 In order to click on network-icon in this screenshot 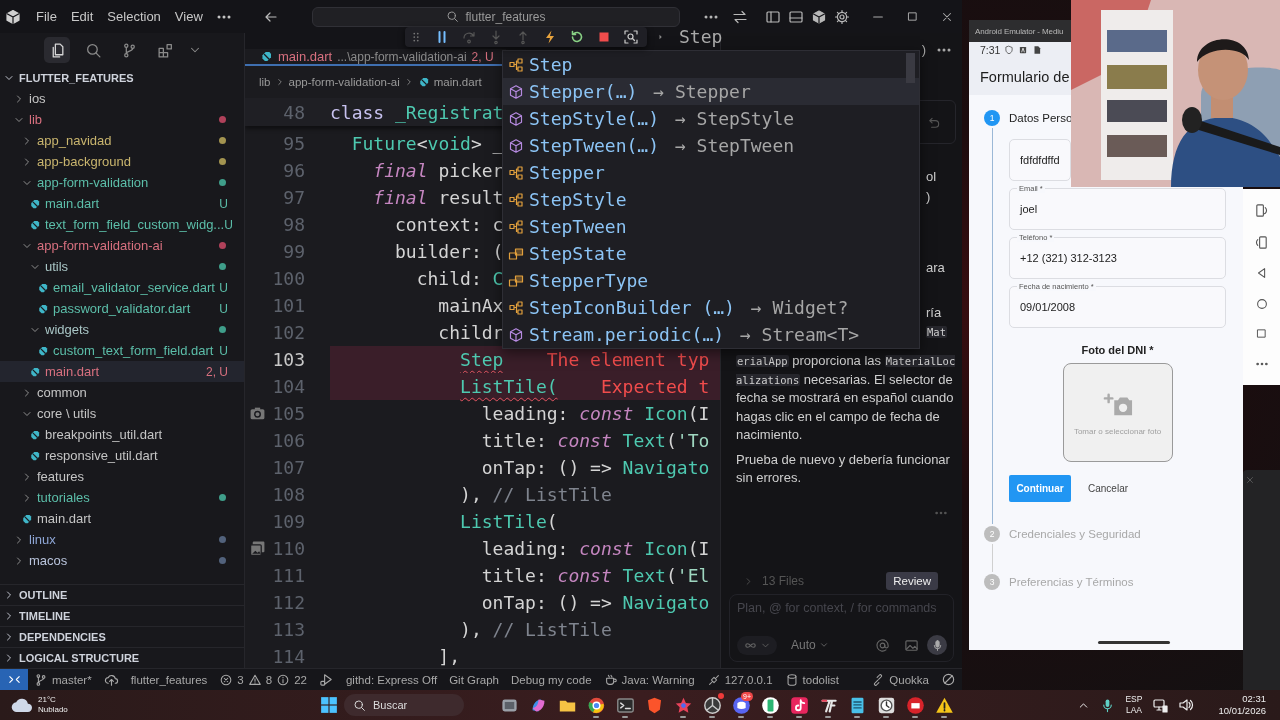, I will do `click(1160, 705)`.